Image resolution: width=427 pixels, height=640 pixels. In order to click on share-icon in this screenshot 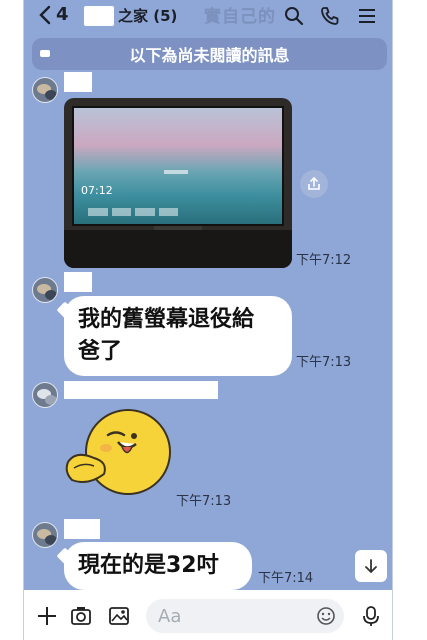, I will do `click(314, 183)`.